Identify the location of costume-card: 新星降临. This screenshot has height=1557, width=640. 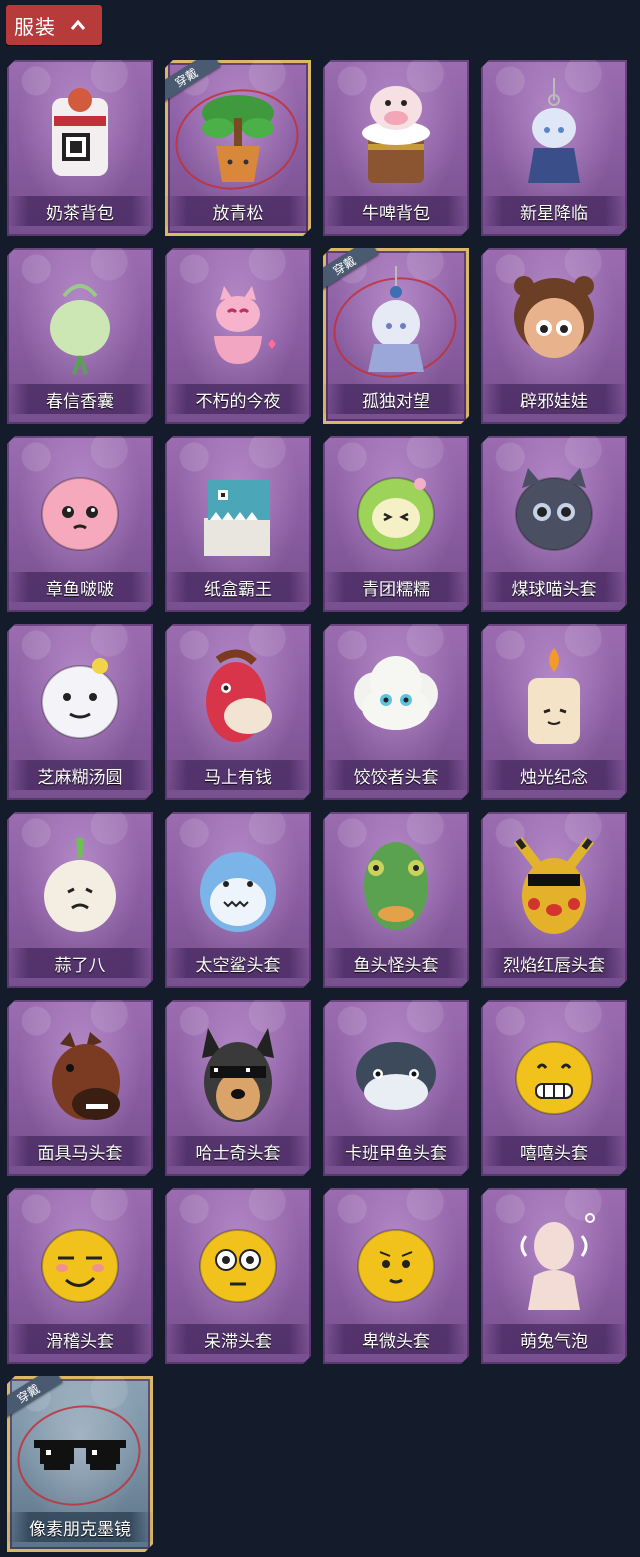
(554, 148).